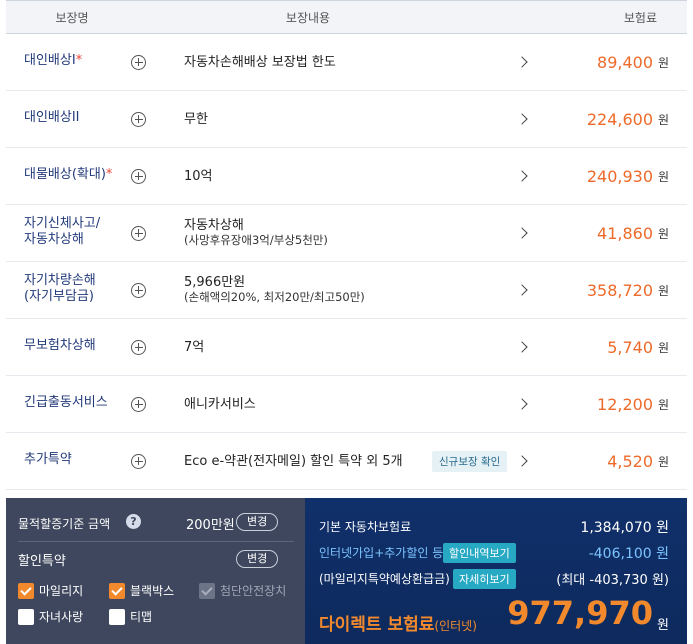  What do you see at coordinates (384, 579) in the screenshot?
I see `mileage-refund-label: (마일리지특약예상환급금)` at bounding box center [384, 579].